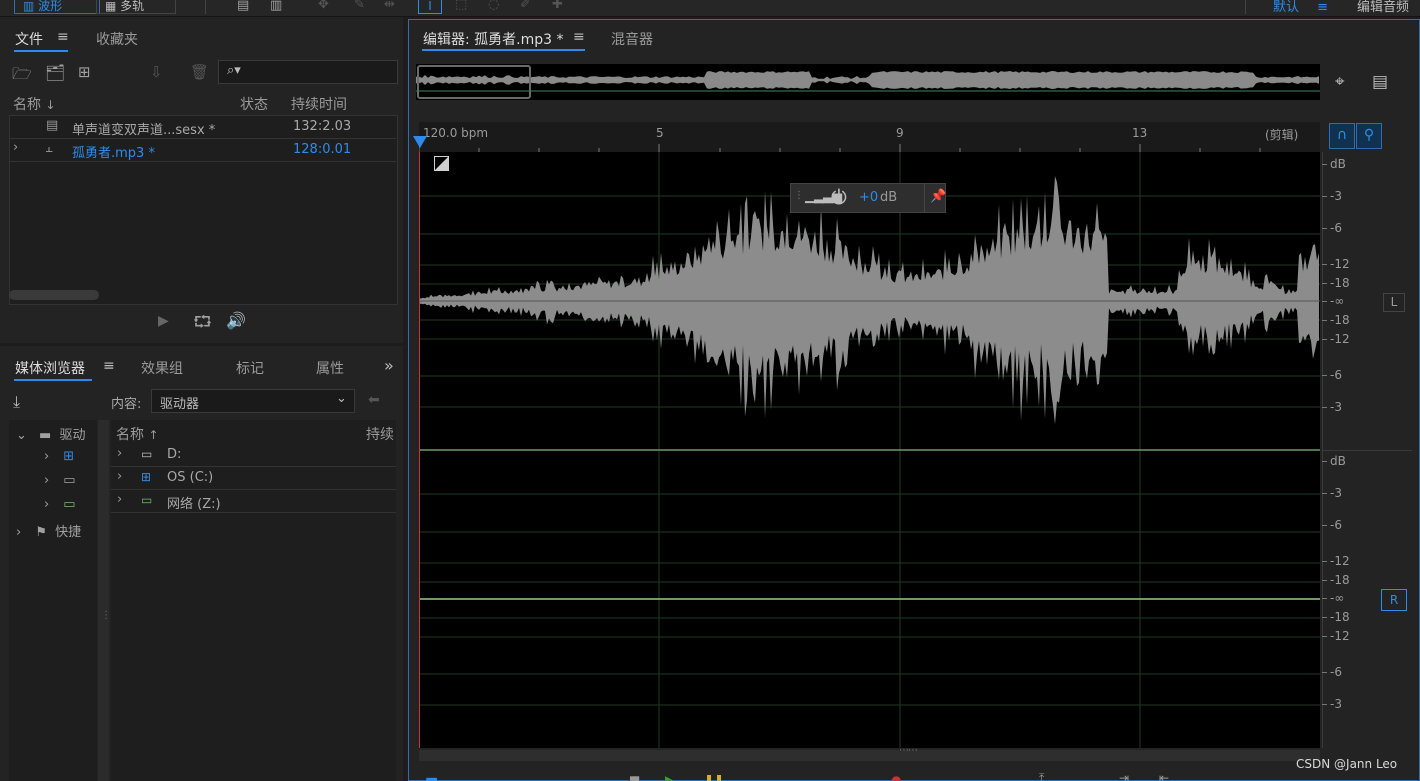 This screenshot has width=1420, height=781. Describe the element at coordinates (147, 454) in the screenshot. I see `drive-icon: ▭` at that location.